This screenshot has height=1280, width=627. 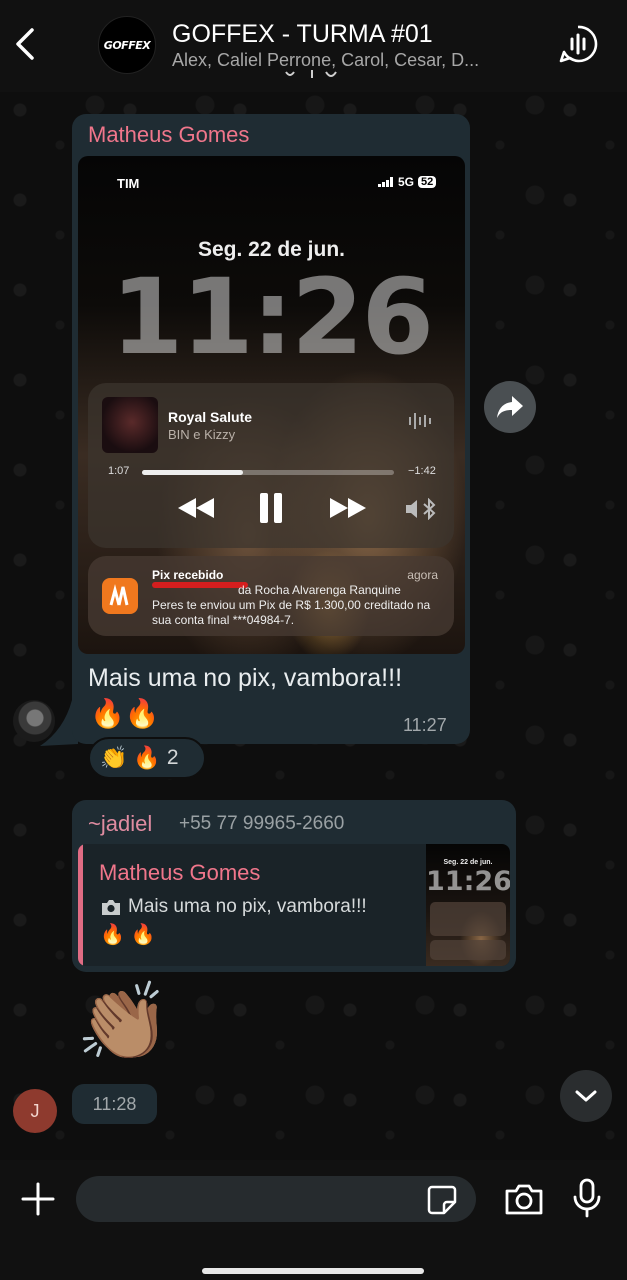 I want to click on forward-button, so click(x=510, y=407).